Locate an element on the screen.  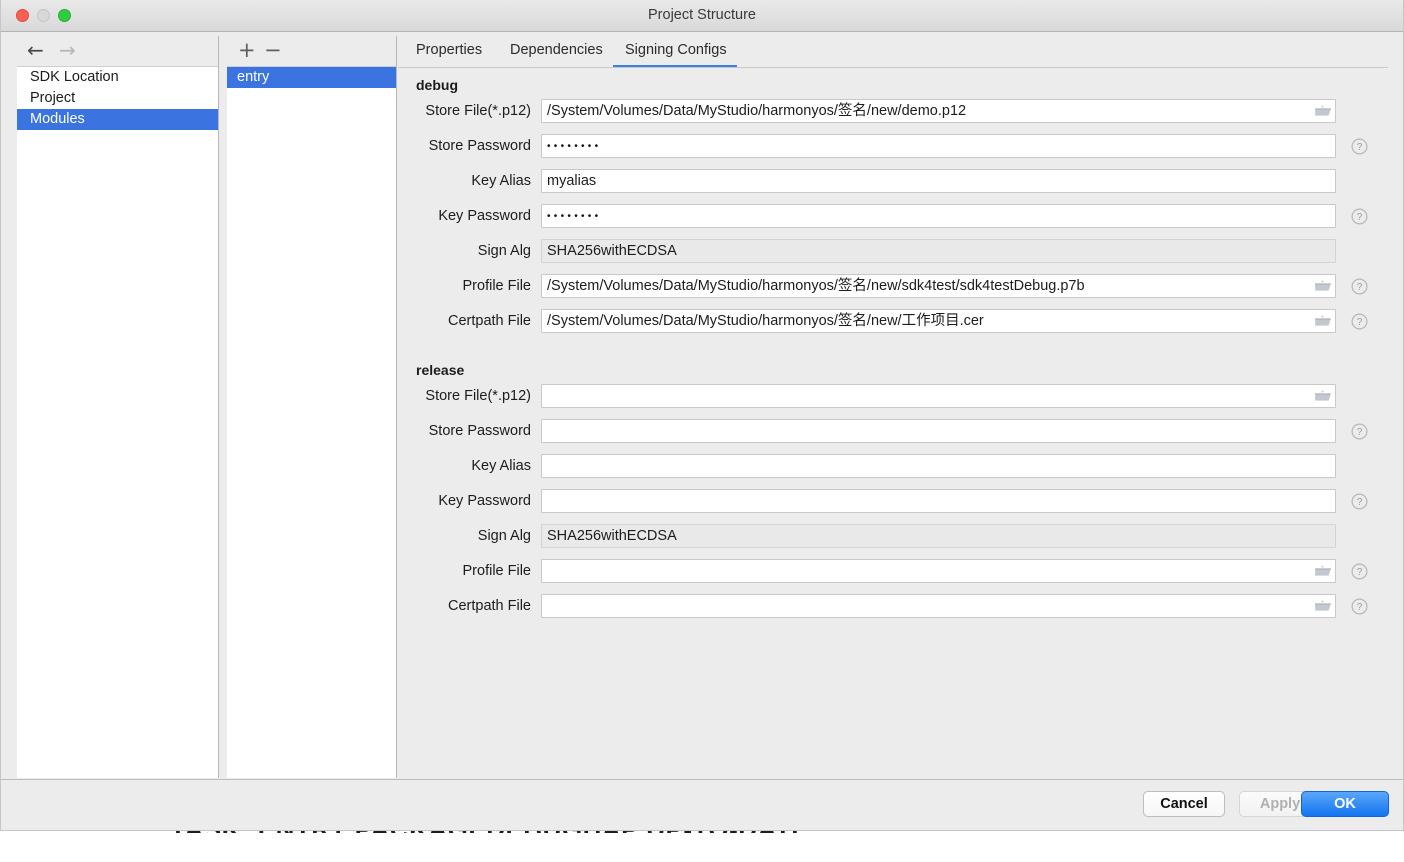
form-row-release-certpath-file: Certpath File? is located at coordinates (893, 611).